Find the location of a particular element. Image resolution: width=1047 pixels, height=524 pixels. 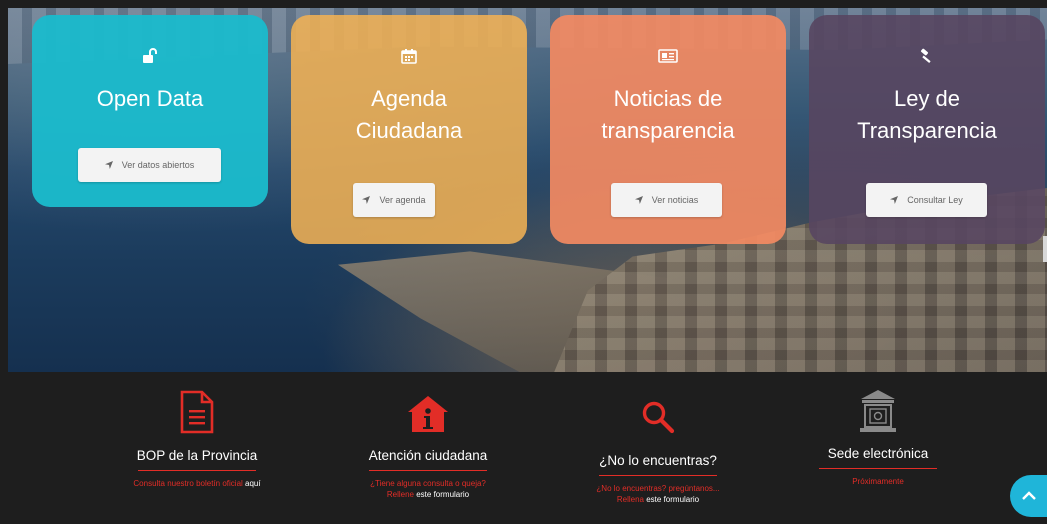

card-noticias-transparencia: Noticias de transparencia Ver noticias is located at coordinates (668, 129).